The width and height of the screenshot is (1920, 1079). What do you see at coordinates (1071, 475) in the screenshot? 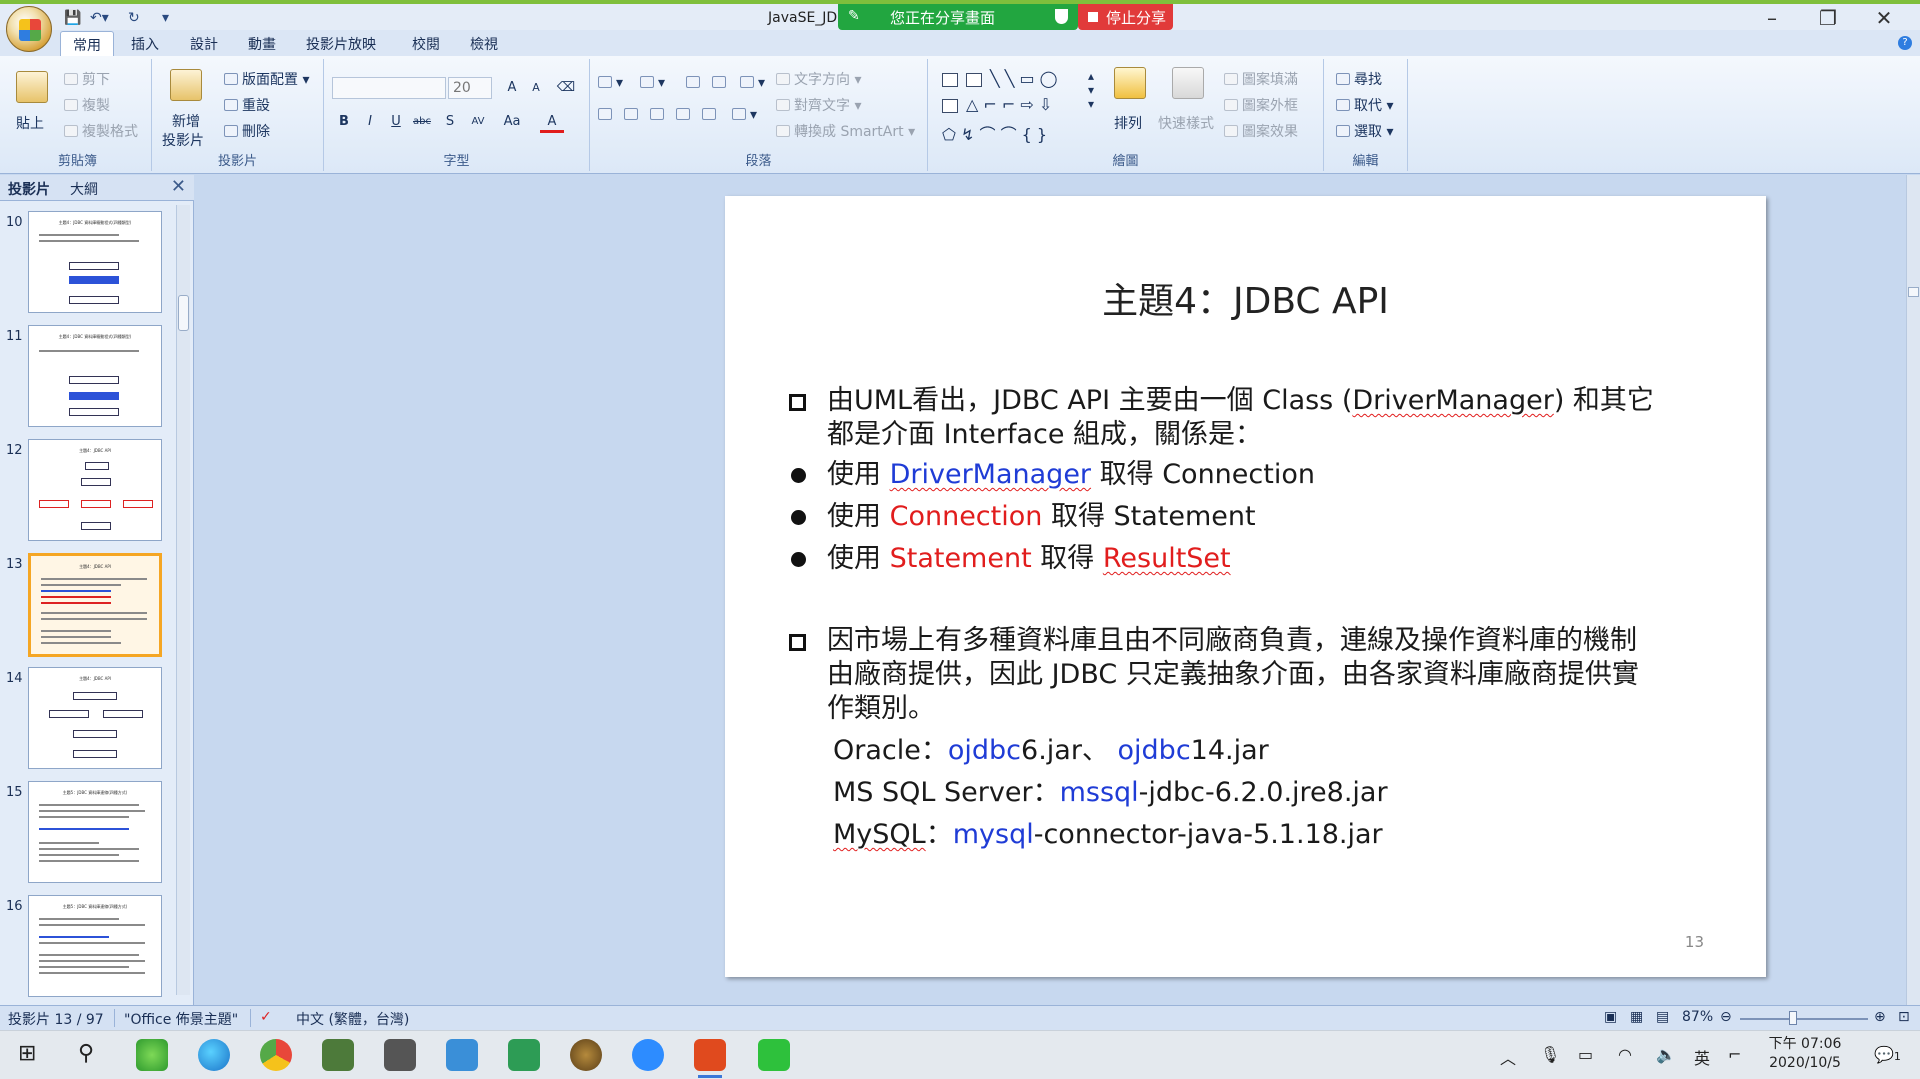
I see `bullet-1: 使用 DriverManager 取得 Connection` at bounding box center [1071, 475].